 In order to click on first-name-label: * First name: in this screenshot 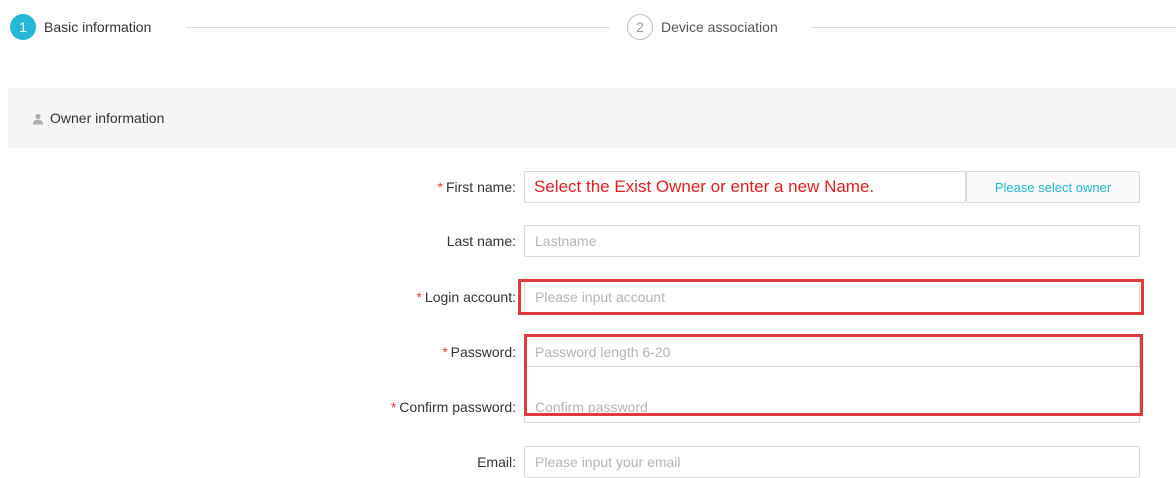, I will do `click(477, 187)`.